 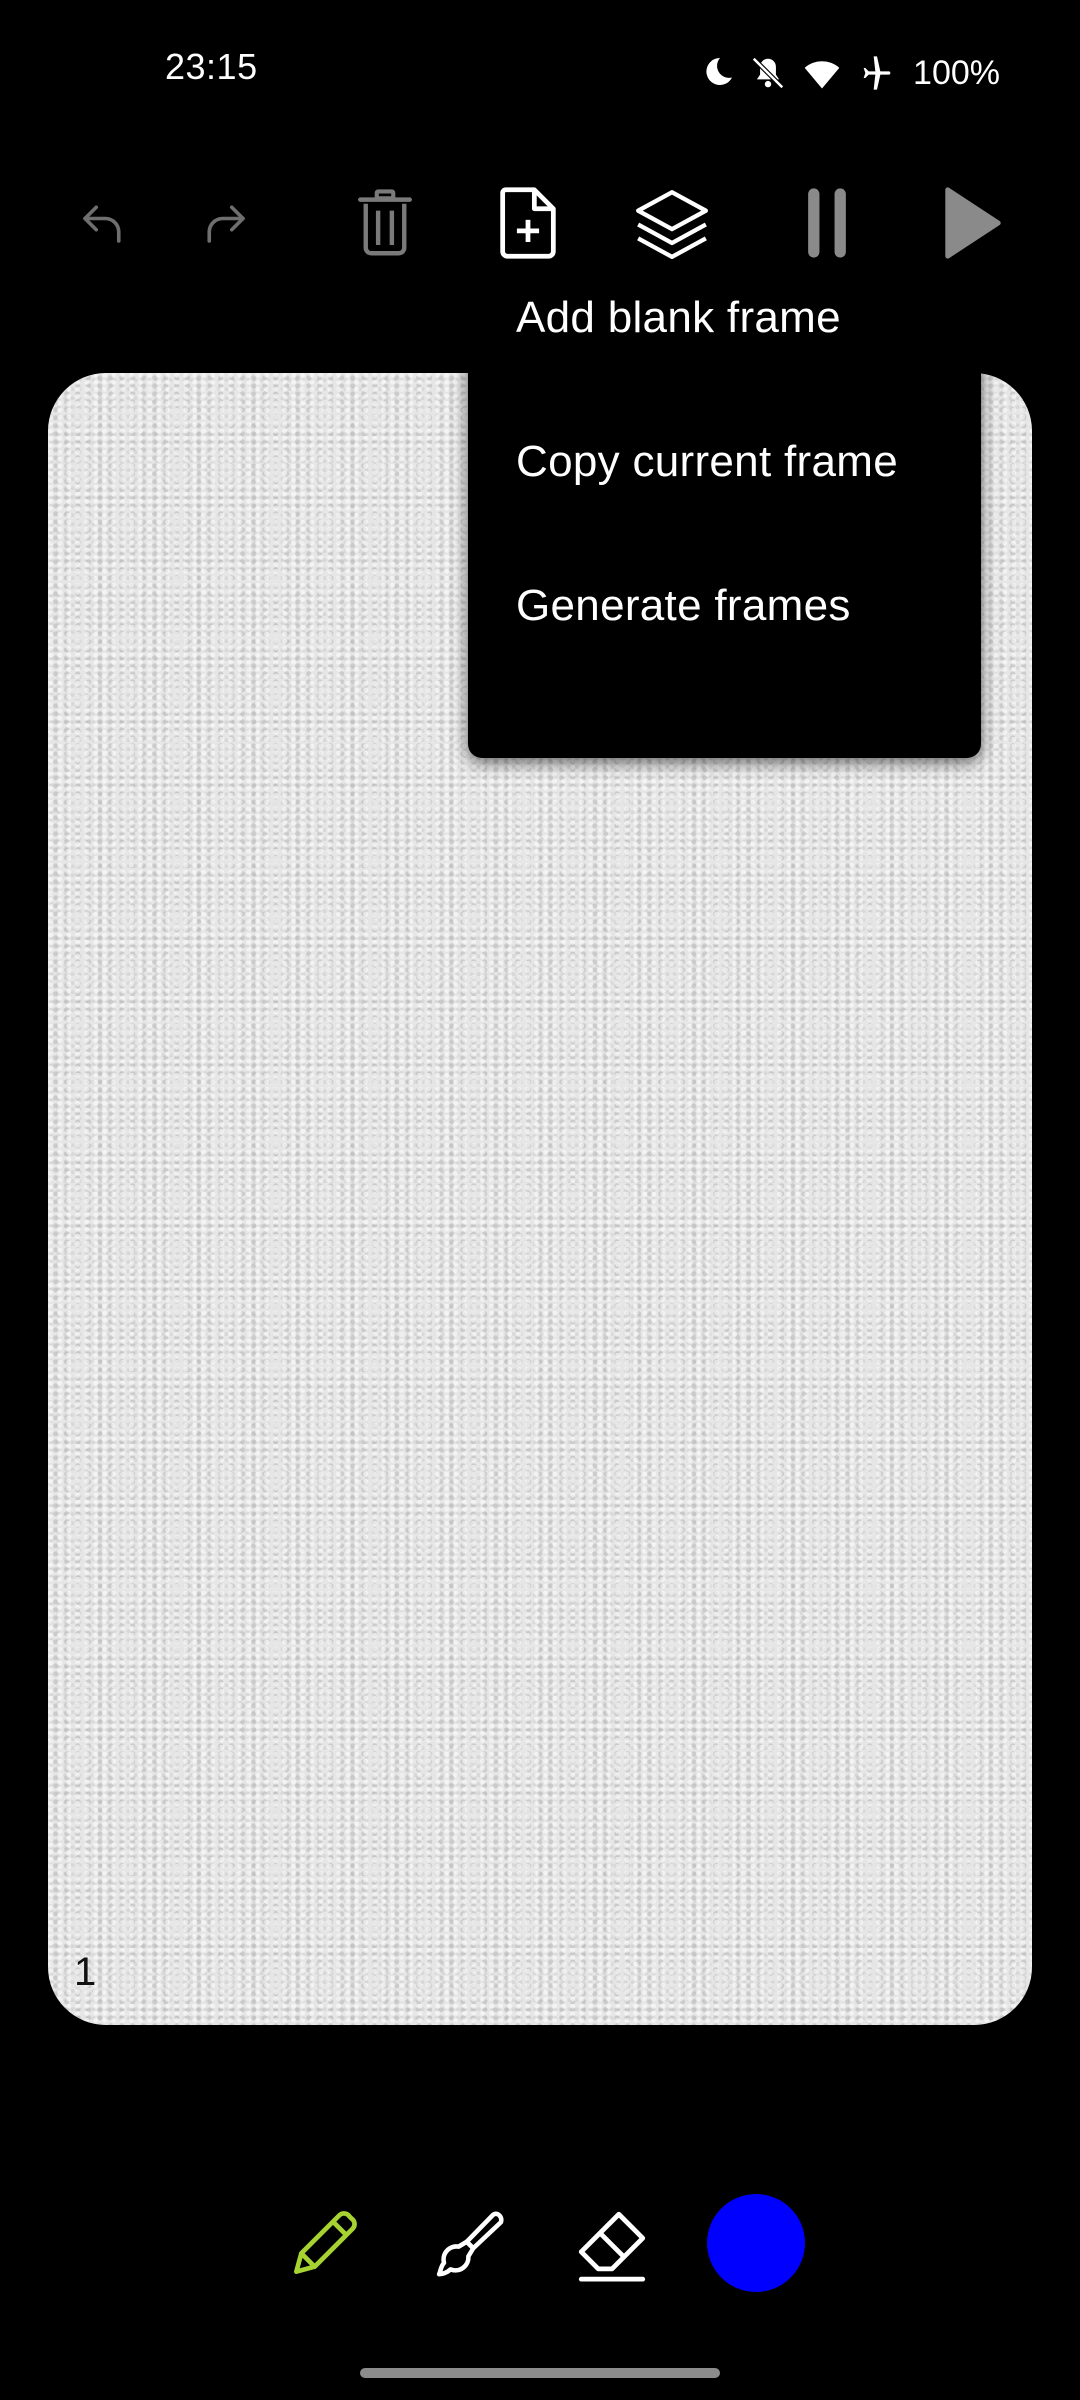 What do you see at coordinates (325, 2242) in the screenshot?
I see `pencil-icon` at bounding box center [325, 2242].